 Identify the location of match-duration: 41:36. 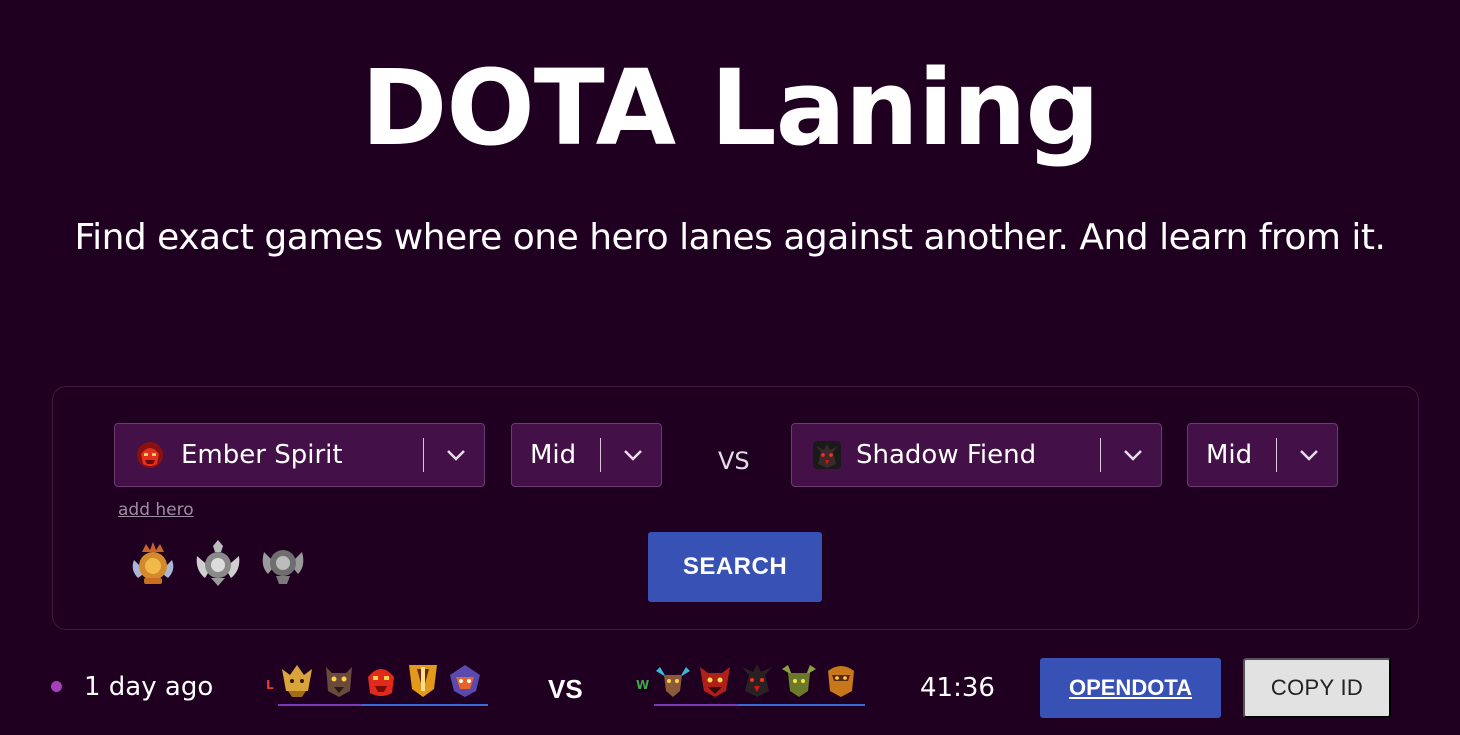
(957, 688).